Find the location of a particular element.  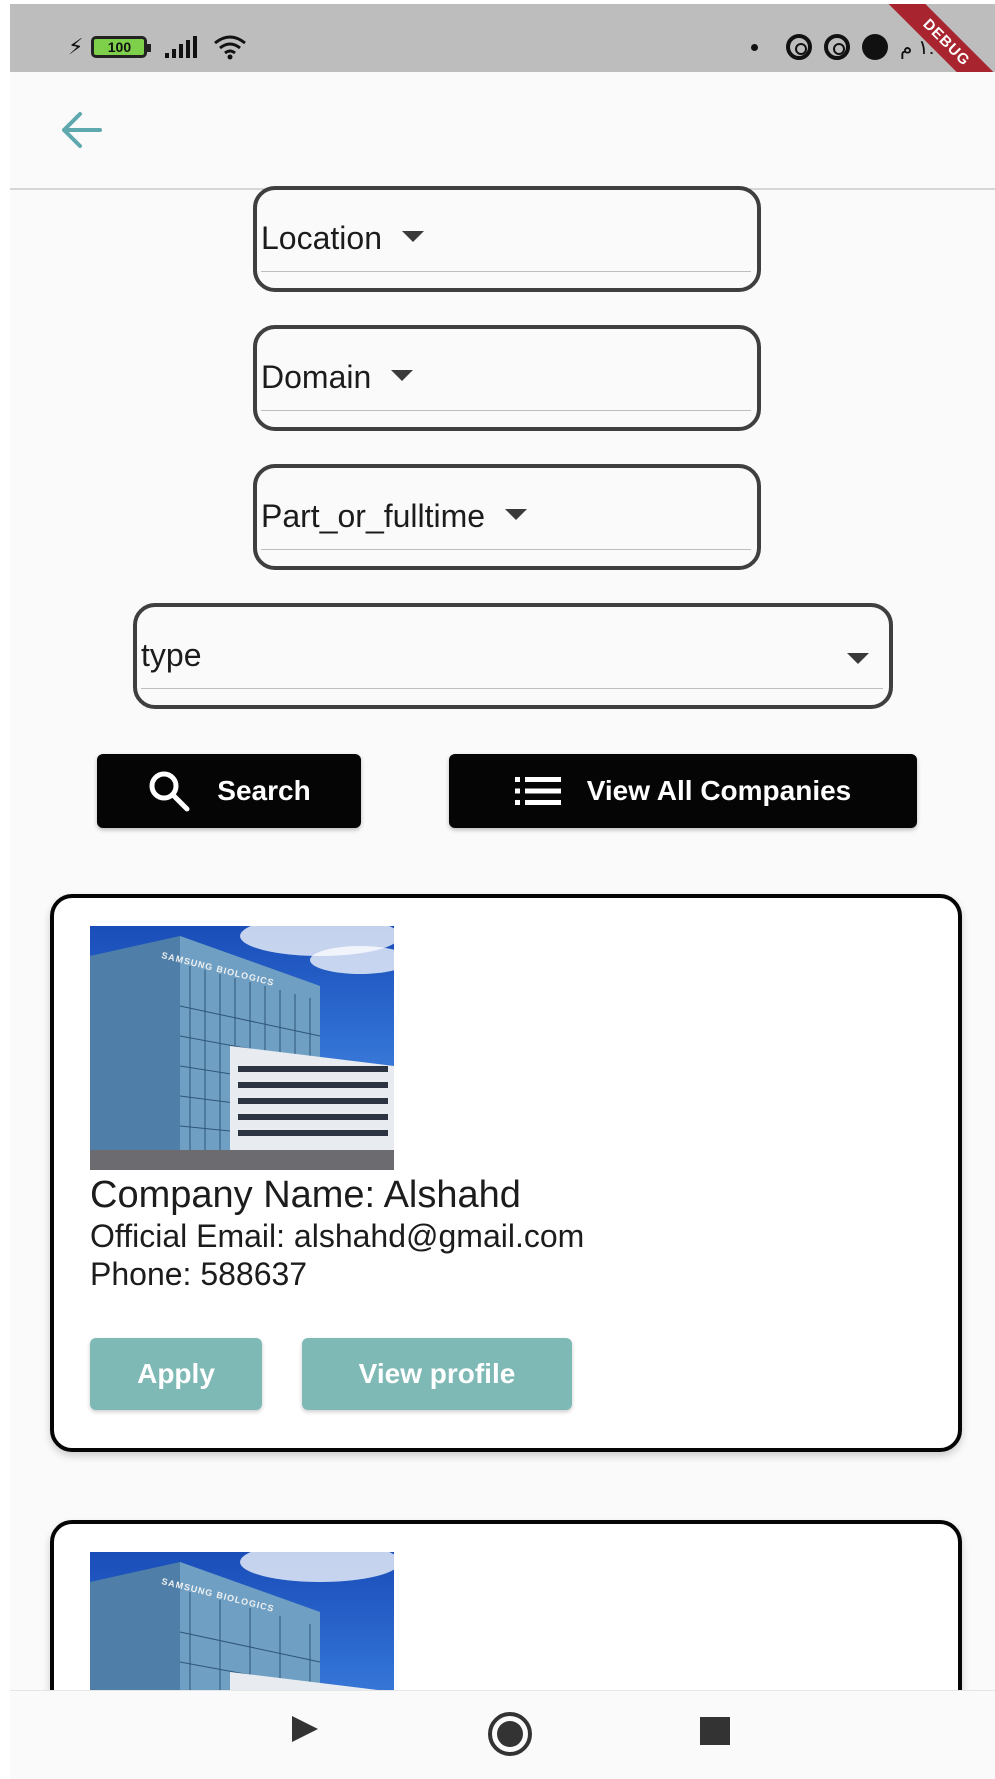

status-bar: ⚡ 100 ١:٠ م DEBUG is located at coordinates (502, 62).